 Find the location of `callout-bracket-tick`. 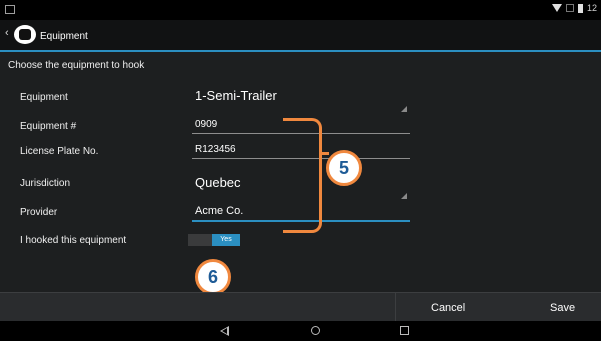

callout-bracket-tick is located at coordinates (324, 153).